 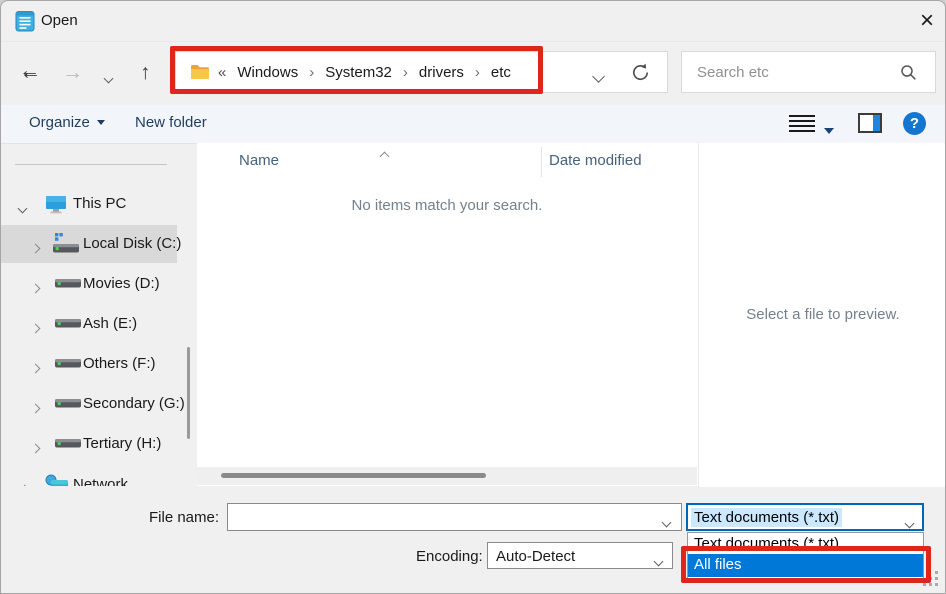 What do you see at coordinates (91, 164) in the screenshot?
I see `sidebar-divider` at bounding box center [91, 164].